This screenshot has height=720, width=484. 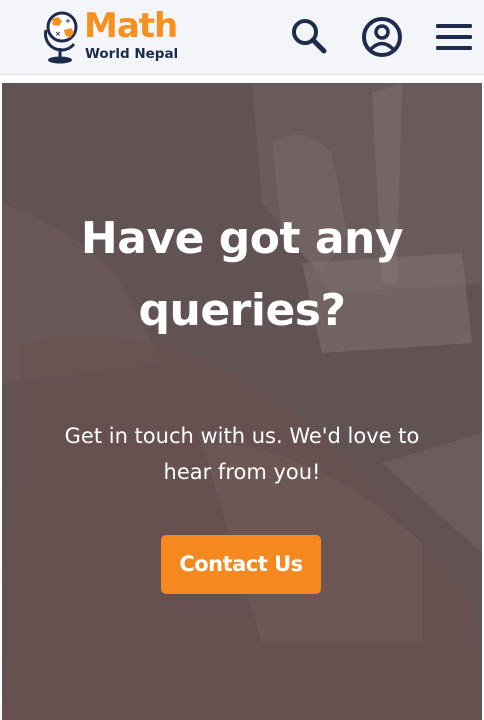 I want to click on hero-heading: Have got any queries?, so click(x=242, y=274).